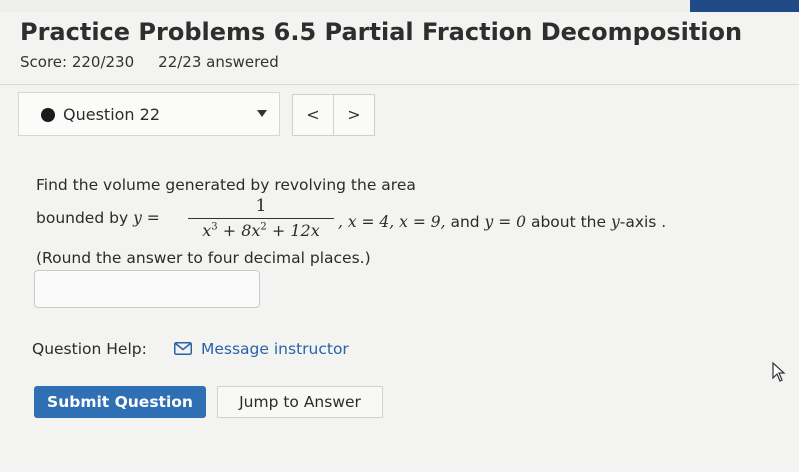 This screenshot has height=472, width=799. What do you see at coordinates (261, 206) in the screenshot?
I see `fraction-numerator: 1` at bounding box center [261, 206].